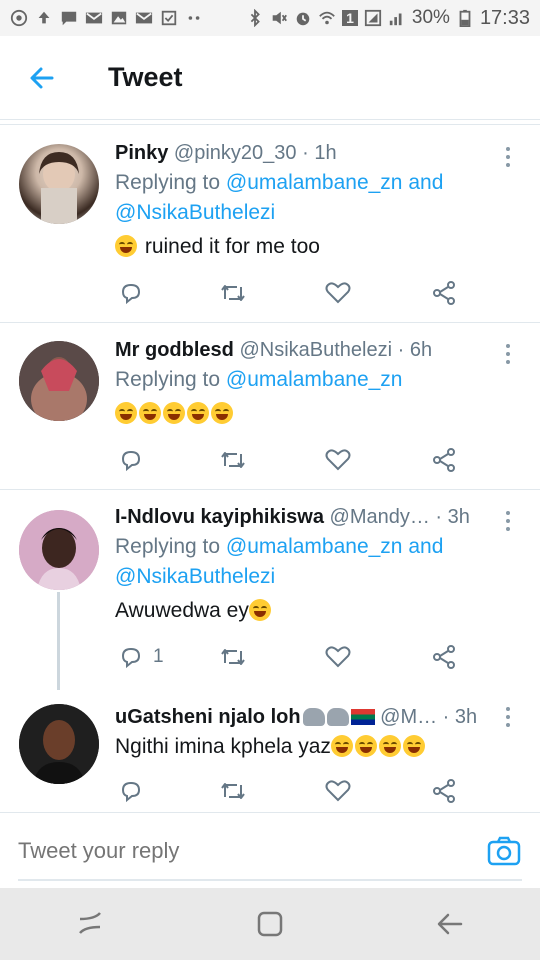 The width and height of the screenshot is (540, 960). Describe the element at coordinates (315, 350) in the screenshot. I see `user-handle: @NsikaButhelezi` at that location.